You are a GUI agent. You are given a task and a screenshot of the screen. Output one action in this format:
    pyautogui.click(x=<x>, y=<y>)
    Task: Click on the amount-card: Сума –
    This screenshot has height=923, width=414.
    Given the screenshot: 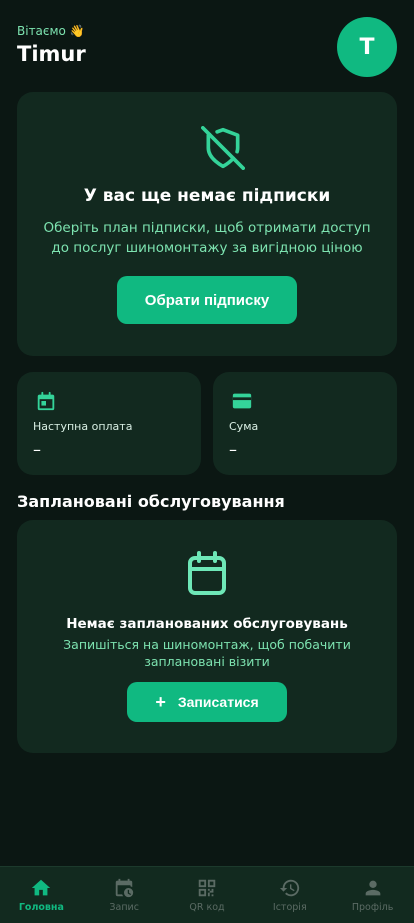 What is the action you would take?
    pyautogui.click(x=305, y=423)
    